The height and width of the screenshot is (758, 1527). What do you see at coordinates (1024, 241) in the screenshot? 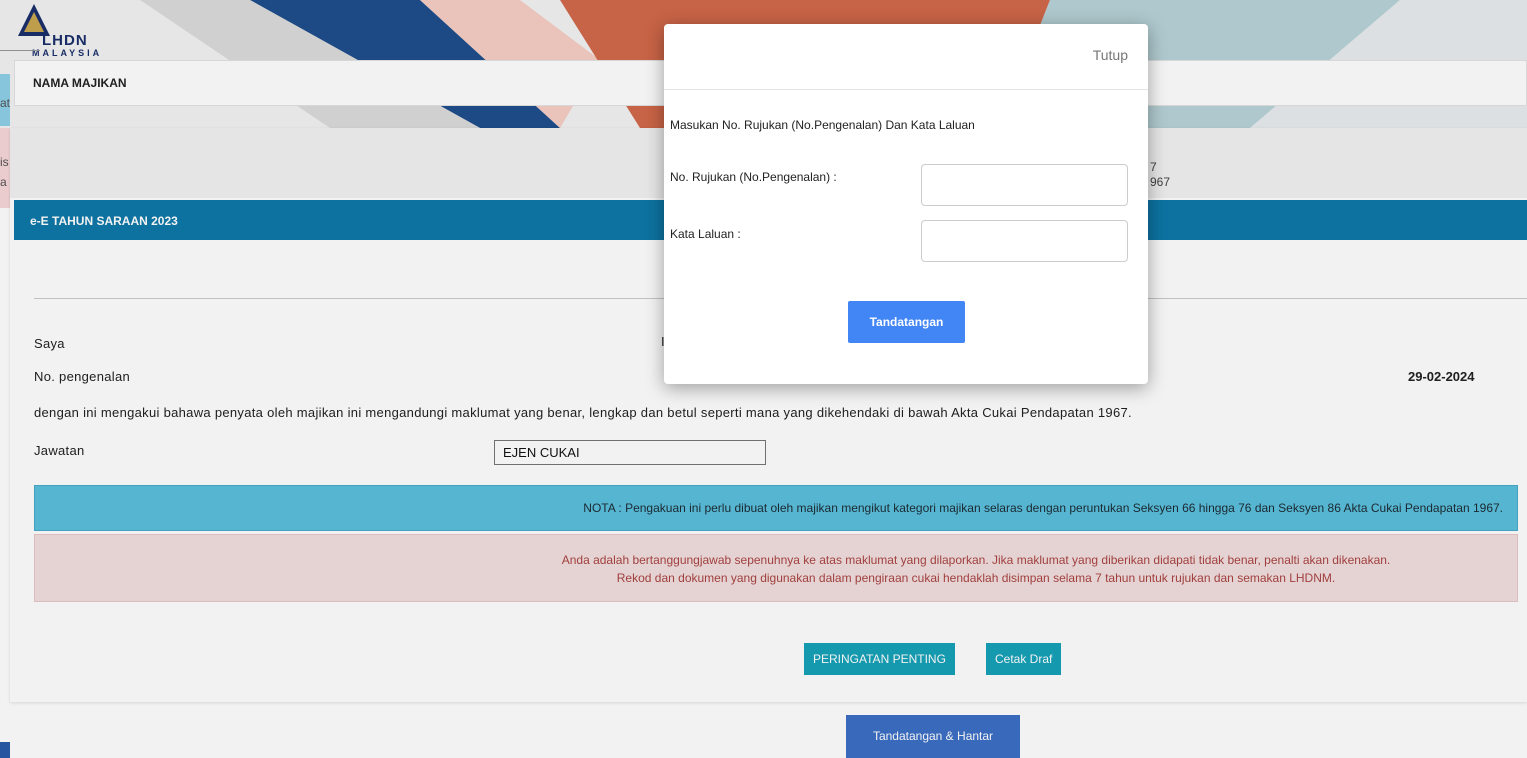
I see `password-input` at bounding box center [1024, 241].